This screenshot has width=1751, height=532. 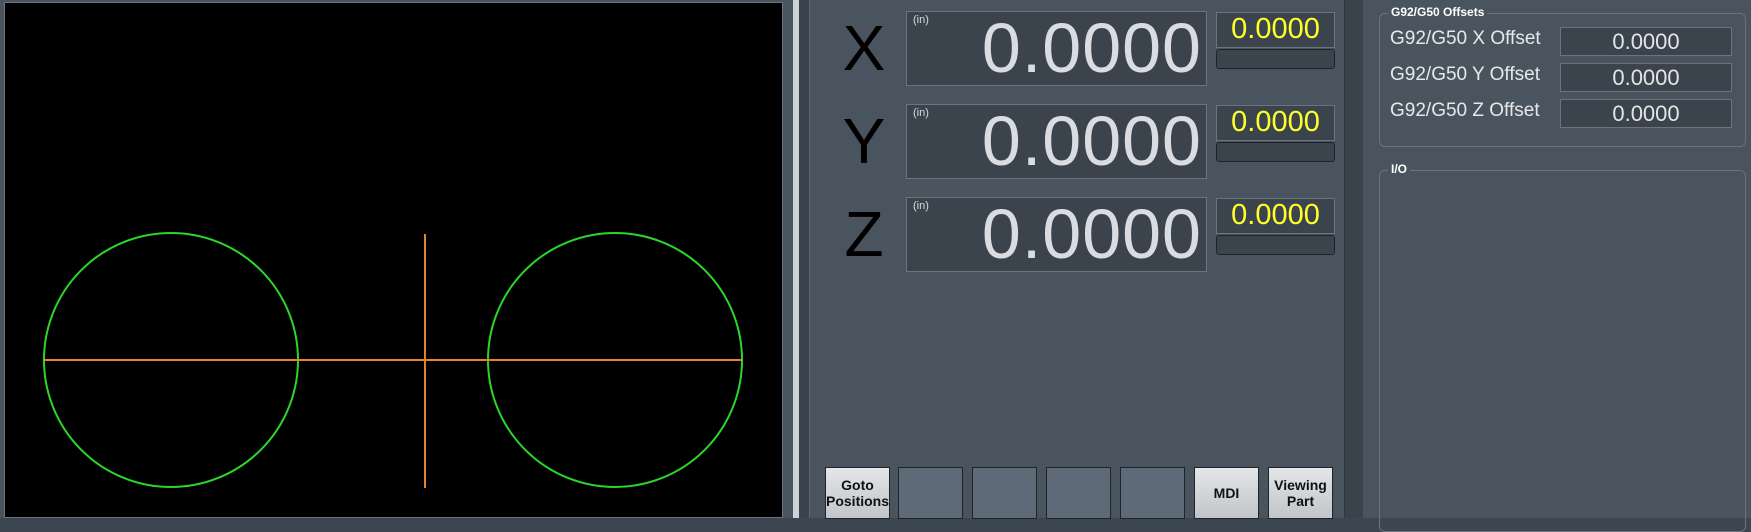 I want to click on z-offset-label: G92/G50 Z Offset, so click(x=1465, y=110).